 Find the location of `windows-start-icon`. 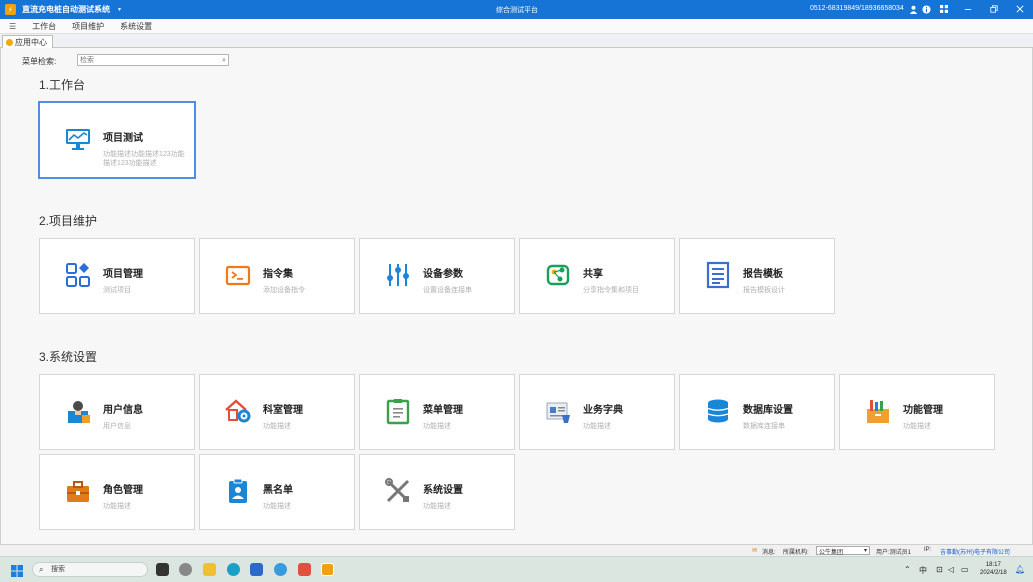

windows-start-icon is located at coordinates (17, 570).